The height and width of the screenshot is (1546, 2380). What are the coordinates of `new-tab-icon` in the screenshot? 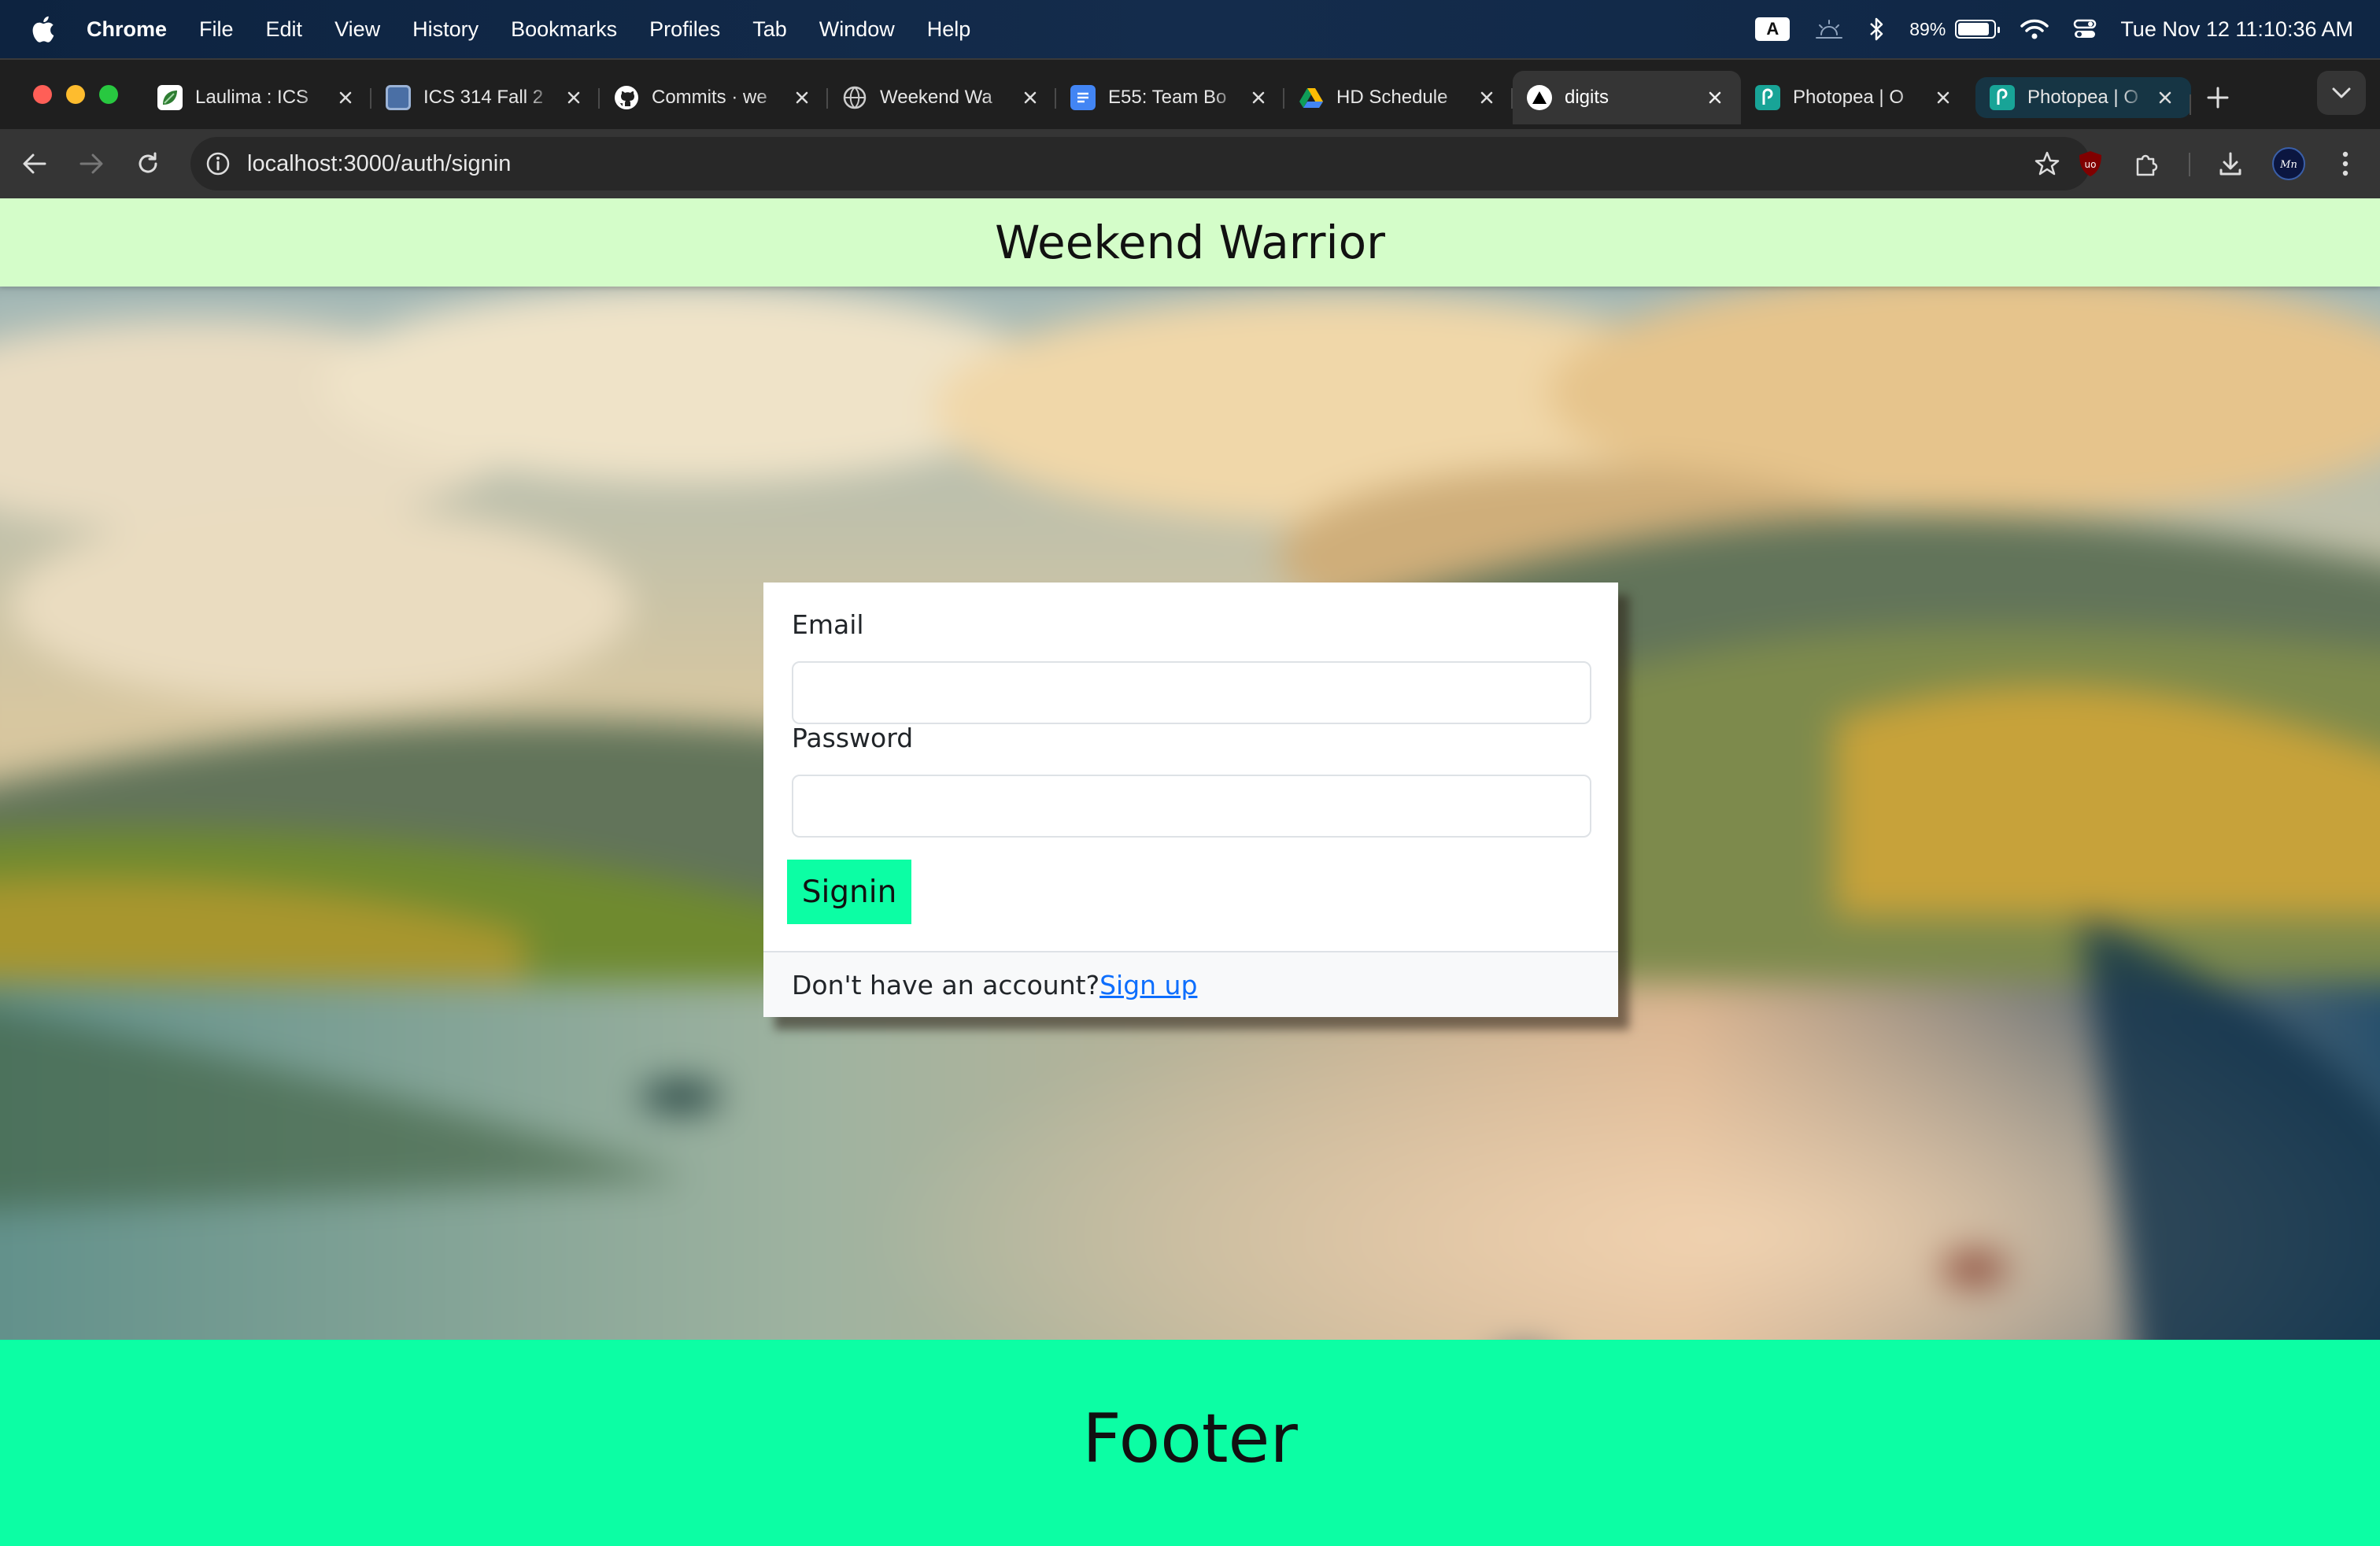 It's located at (2218, 97).